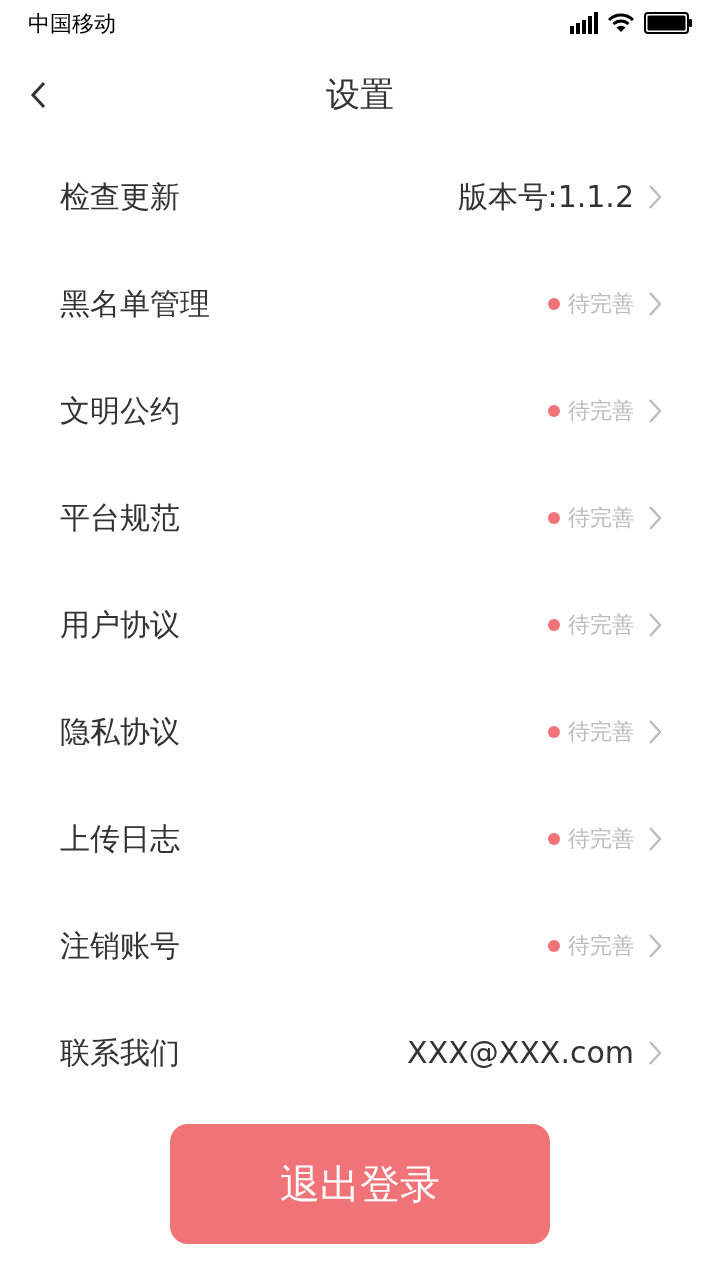  What do you see at coordinates (120, 1053) in the screenshot?
I see `row-label: 联系我们` at bounding box center [120, 1053].